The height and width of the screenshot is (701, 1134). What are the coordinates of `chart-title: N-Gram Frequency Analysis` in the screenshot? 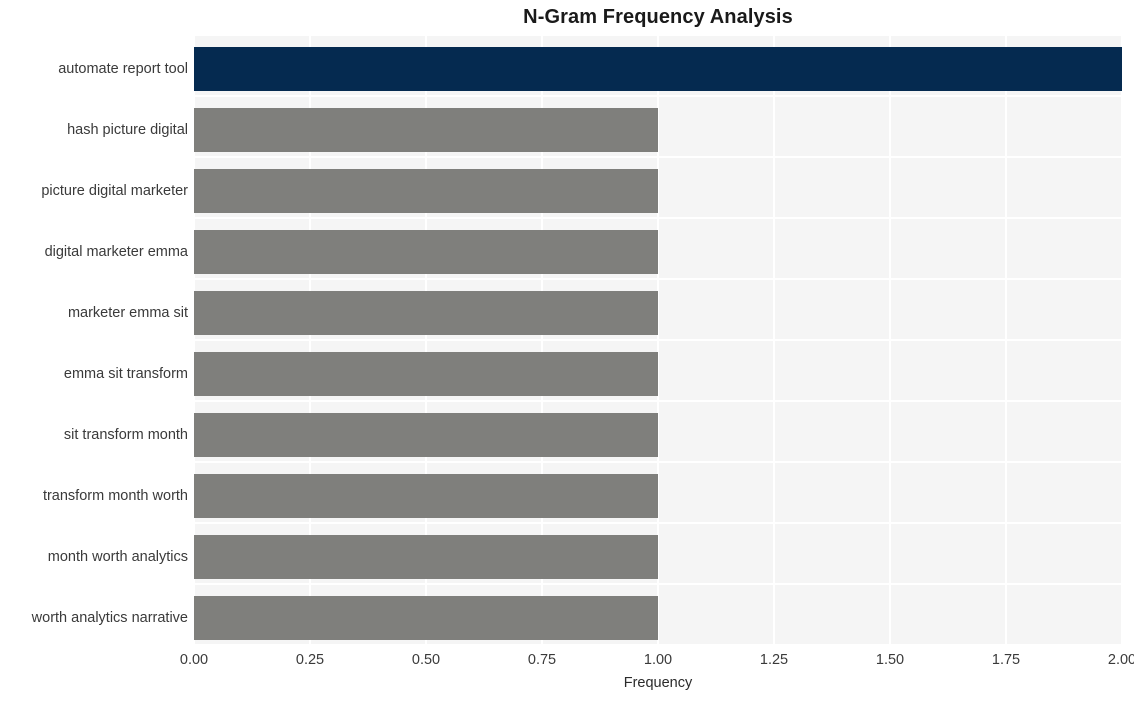 It's located at (658, 17).